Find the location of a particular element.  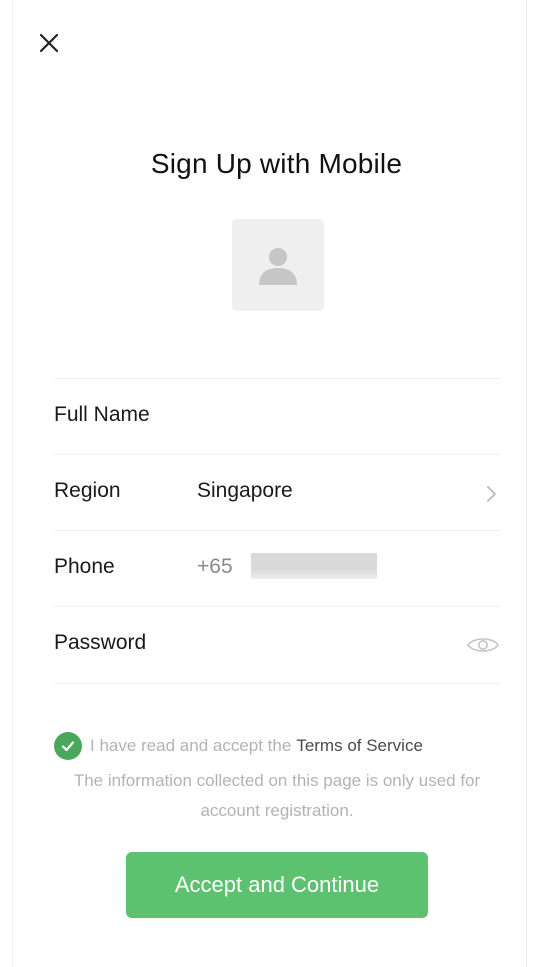

region-value: Singapore is located at coordinates (245, 490).